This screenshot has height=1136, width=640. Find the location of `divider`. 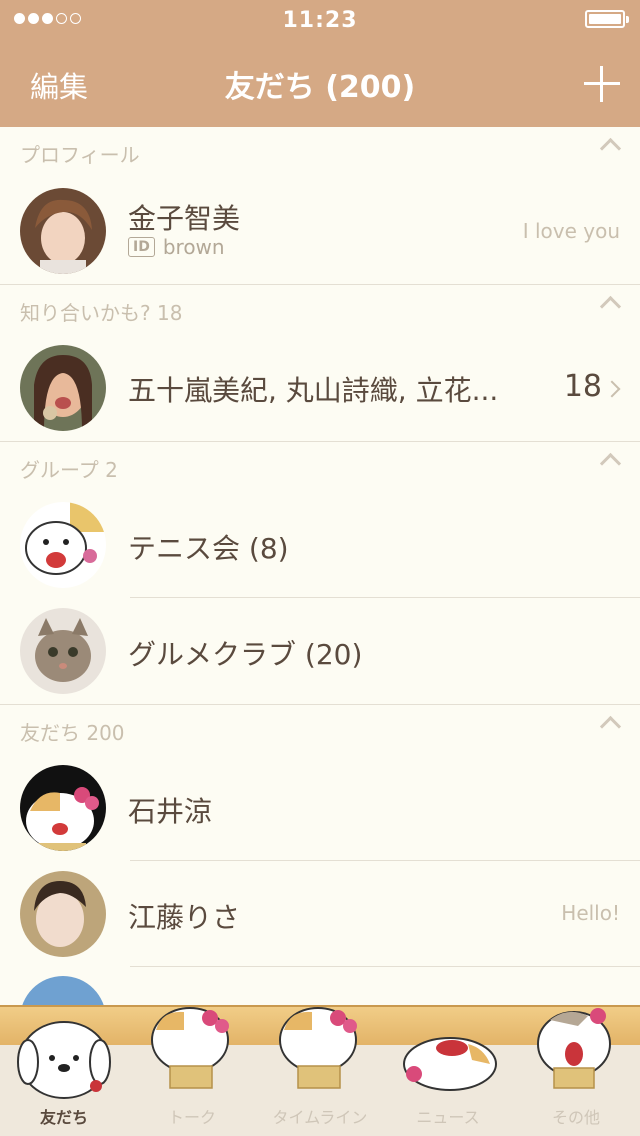

divider is located at coordinates (385, 966).